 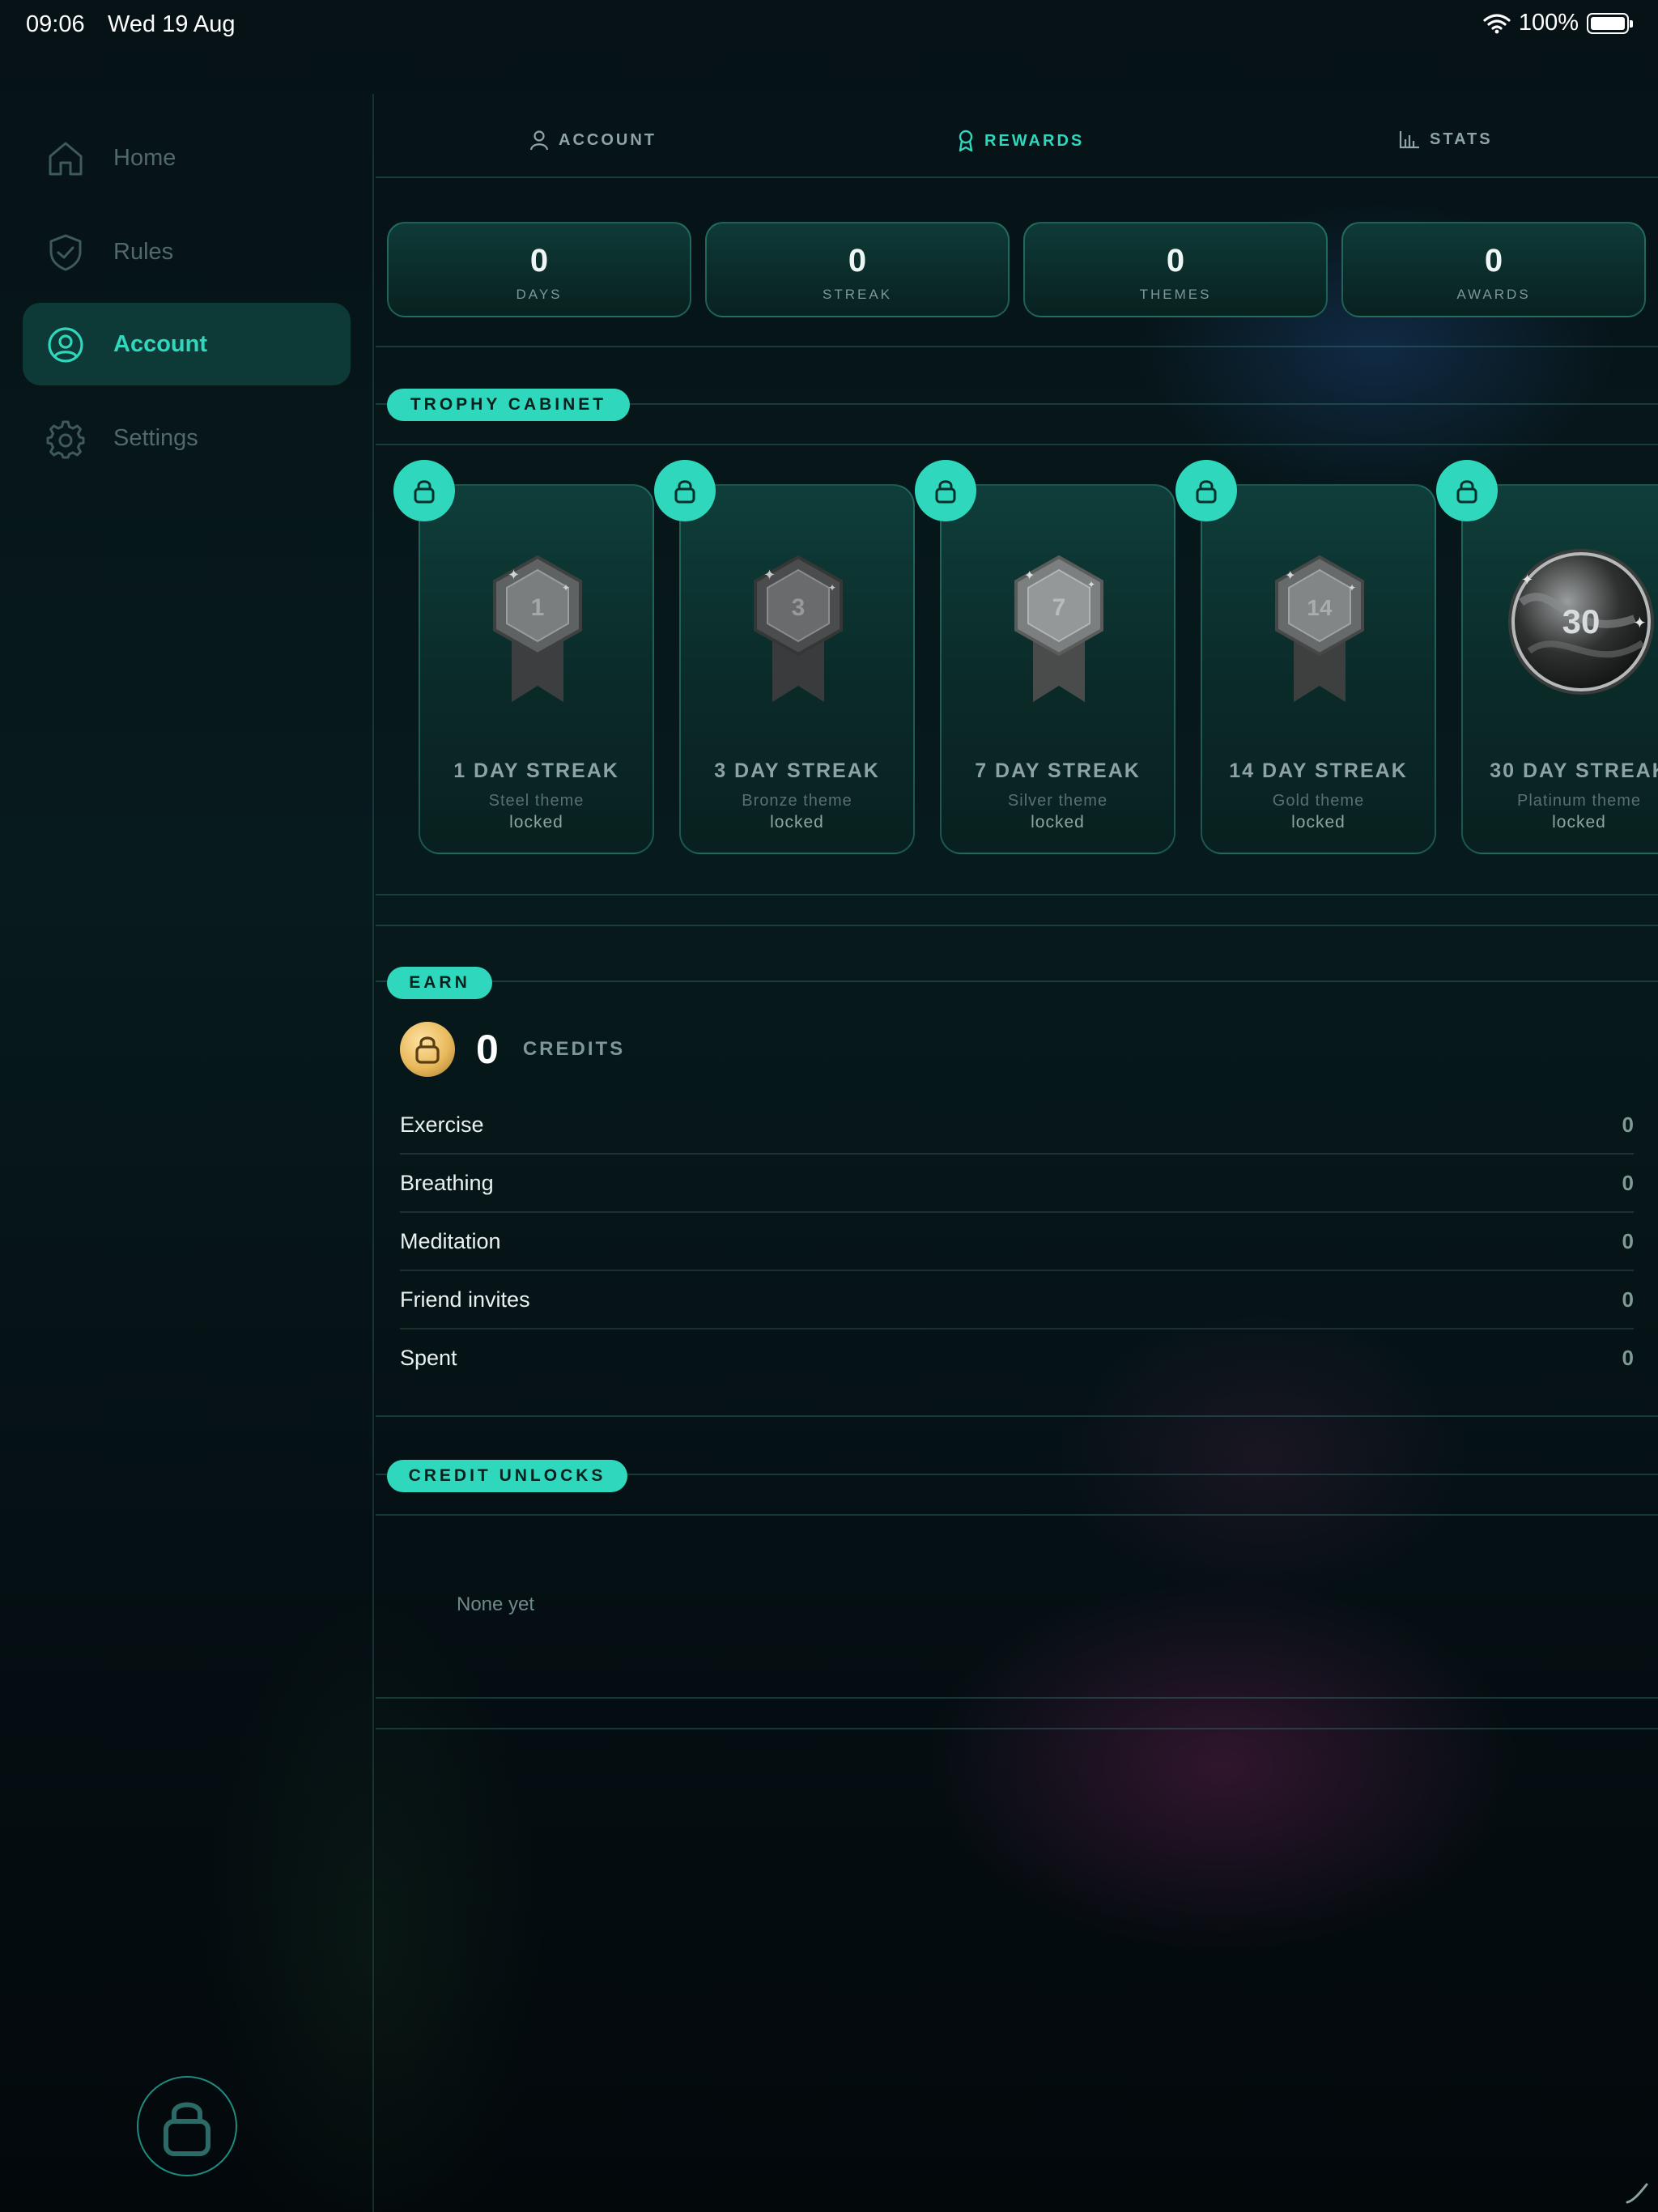 I want to click on bar-chart-icon, so click(x=1409, y=140).